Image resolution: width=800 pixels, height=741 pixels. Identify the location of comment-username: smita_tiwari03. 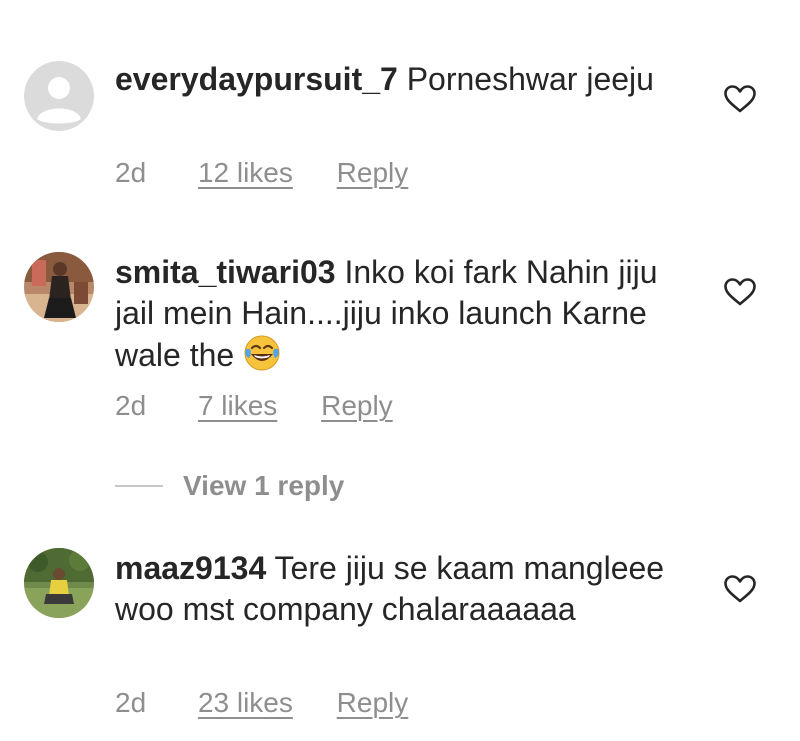
(225, 272).